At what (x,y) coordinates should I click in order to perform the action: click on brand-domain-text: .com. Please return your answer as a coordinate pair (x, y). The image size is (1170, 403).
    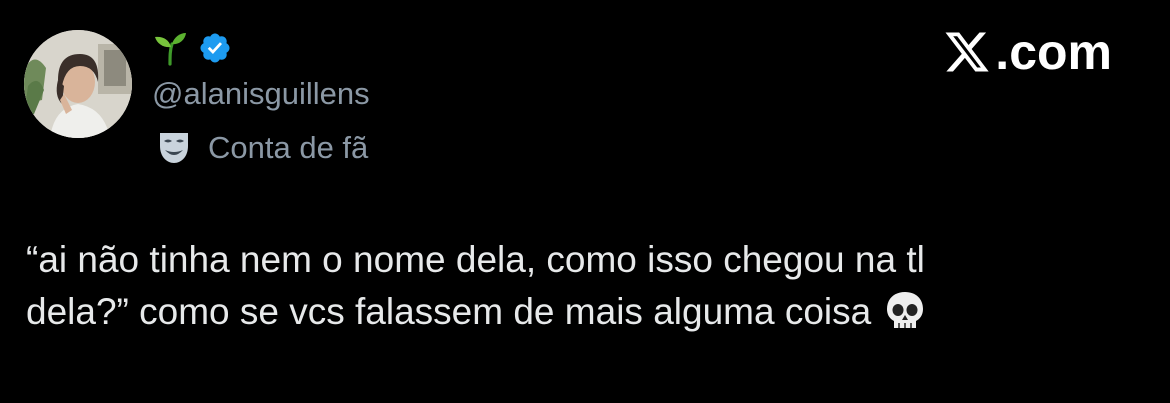
    Looking at the image, I should click on (1053, 52).